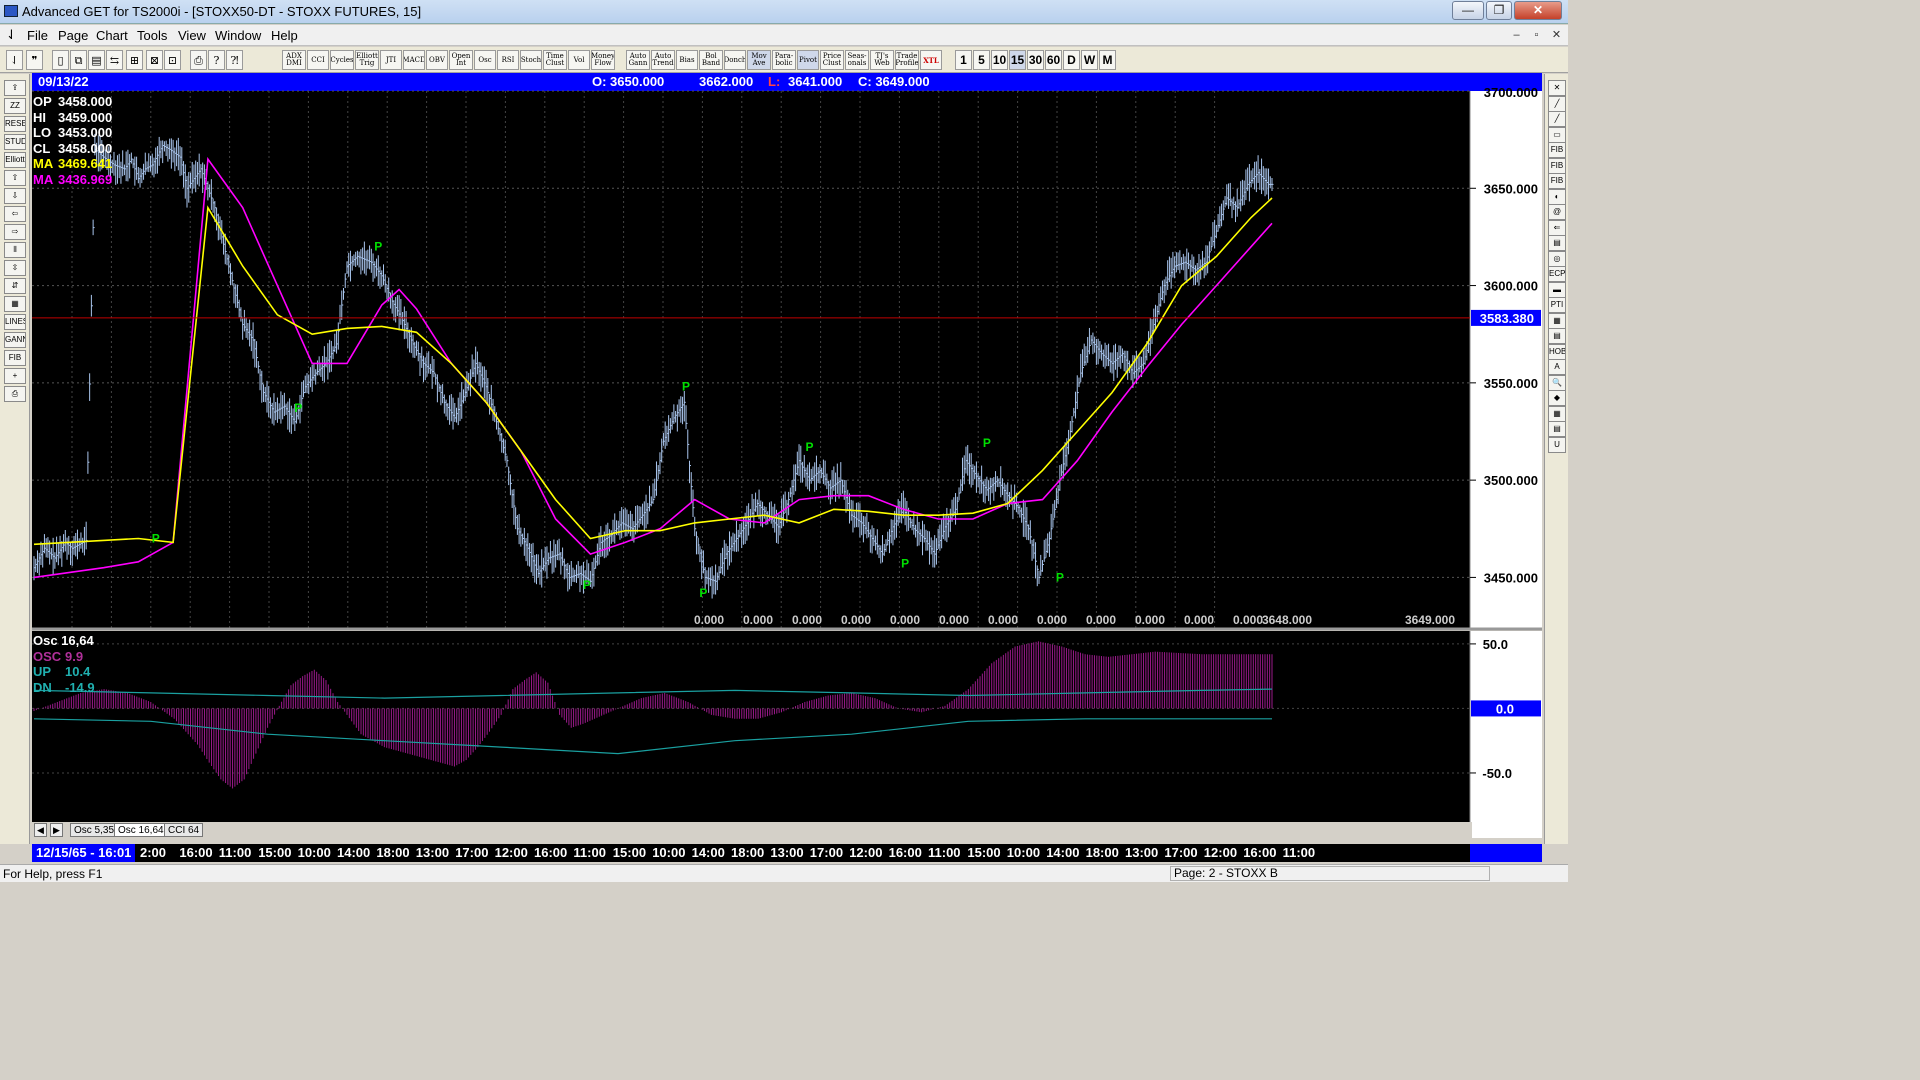 Image resolution: width=1920 pixels, height=1080 pixels. Describe the element at coordinates (1430, 620) in the screenshot. I see `bottom-value-readout: 3649.000` at that location.